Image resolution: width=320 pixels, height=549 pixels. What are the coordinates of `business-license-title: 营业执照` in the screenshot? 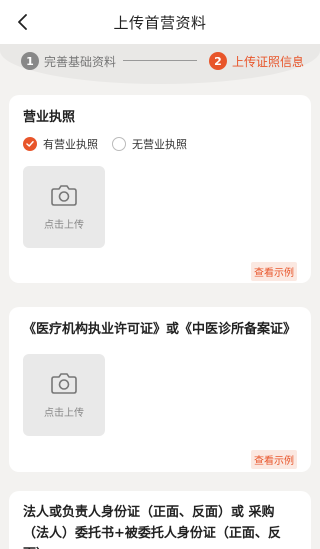 It's located at (49, 117).